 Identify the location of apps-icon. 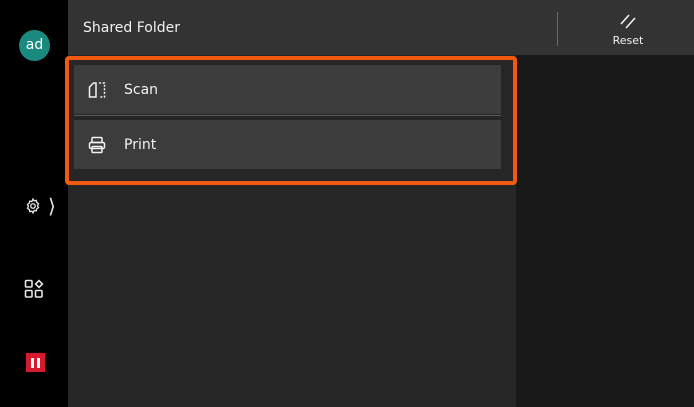
(34, 289).